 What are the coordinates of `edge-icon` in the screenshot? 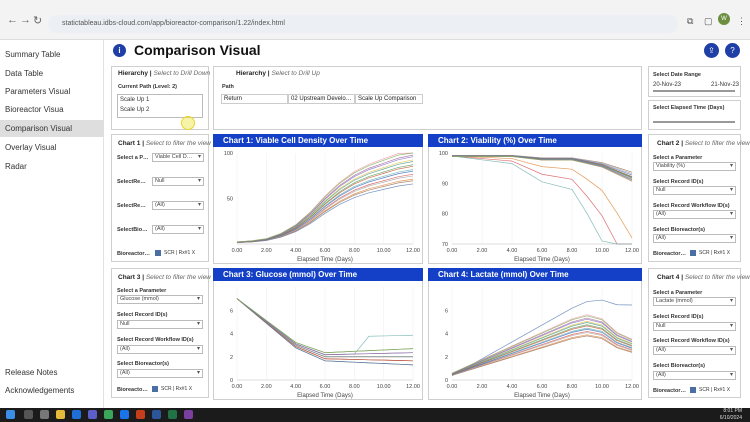 It's located at (124, 414).